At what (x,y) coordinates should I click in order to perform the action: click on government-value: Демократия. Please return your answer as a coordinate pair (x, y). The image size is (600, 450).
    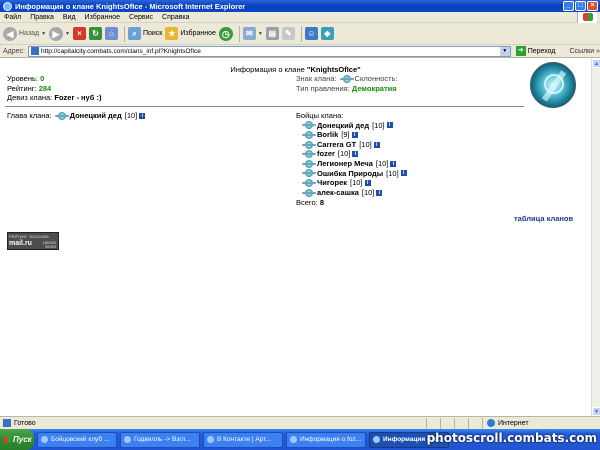
    Looking at the image, I should click on (374, 88).